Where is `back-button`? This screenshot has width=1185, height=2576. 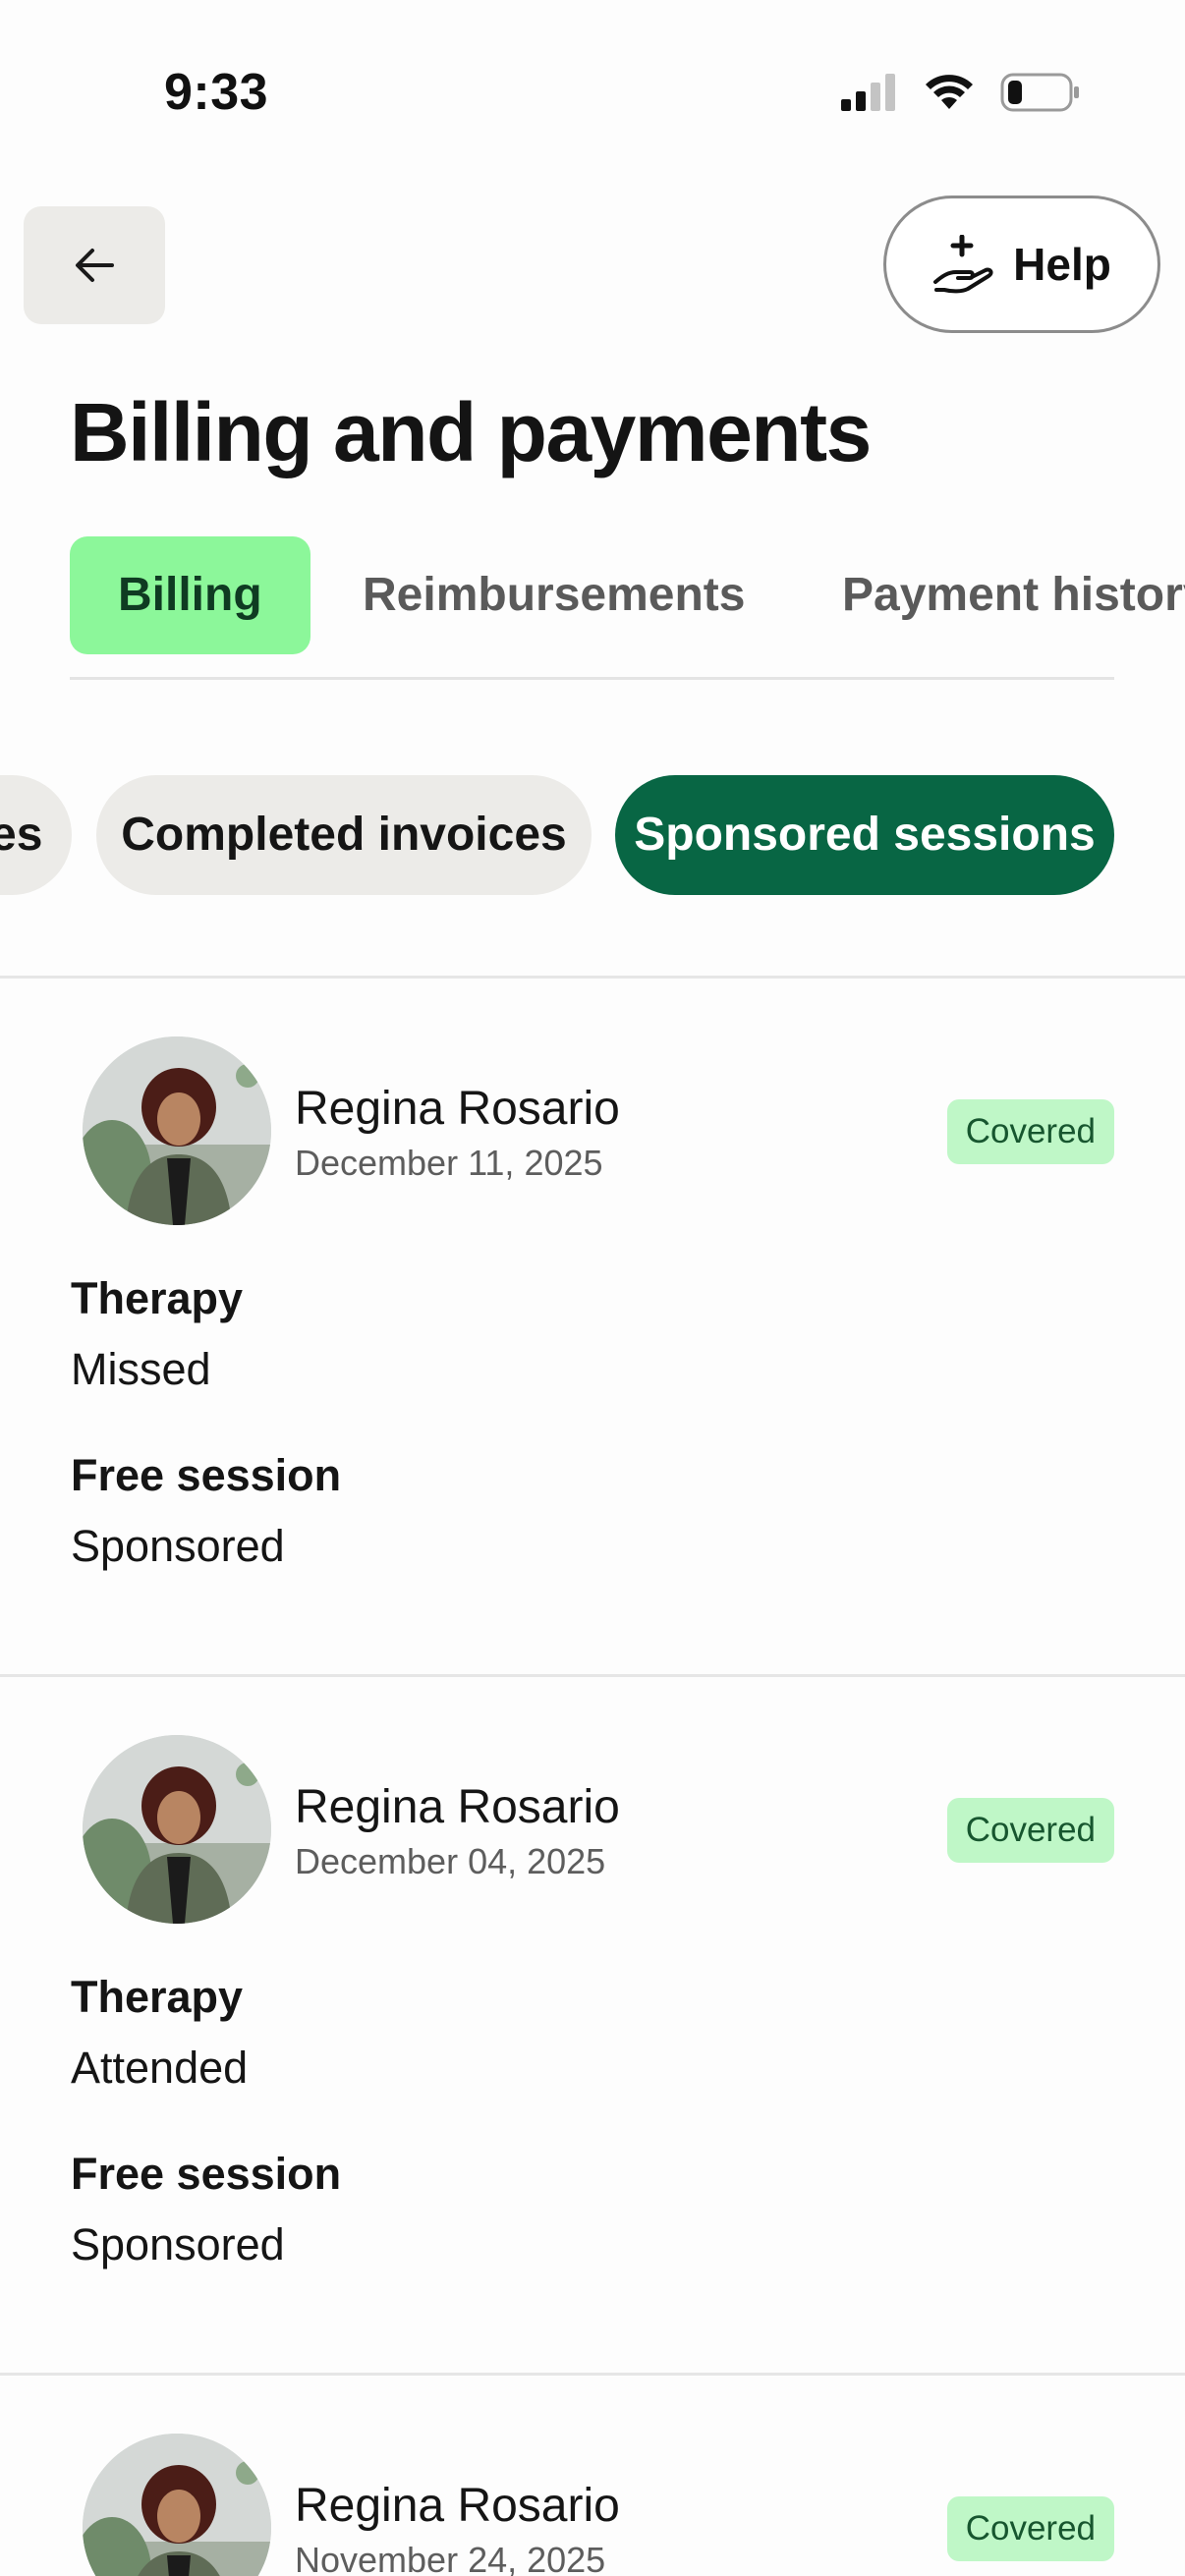 back-button is located at coordinates (95, 265).